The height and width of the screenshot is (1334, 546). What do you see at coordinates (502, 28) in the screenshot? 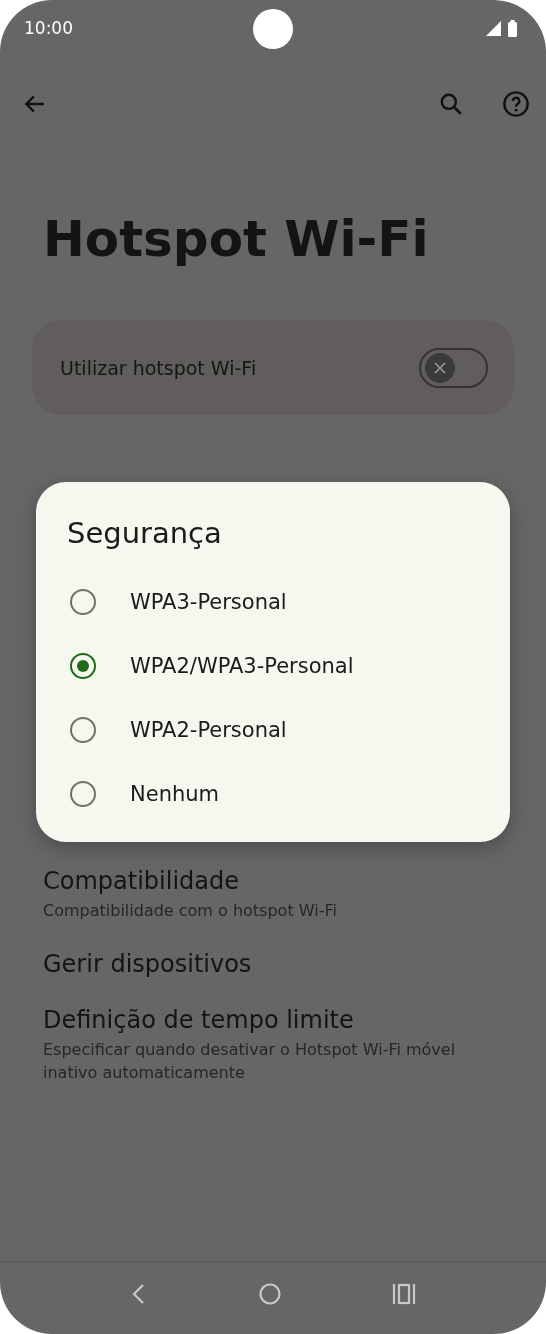
I see `status-icons` at bounding box center [502, 28].